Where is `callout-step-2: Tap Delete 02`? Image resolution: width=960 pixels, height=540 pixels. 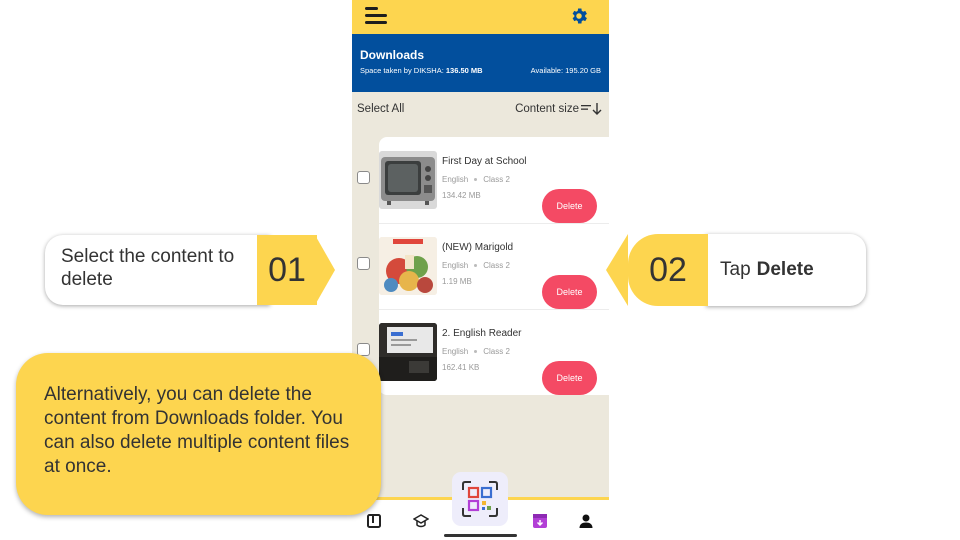
callout-step-2: Tap Delete 02 is located at coordinates (737, 270).